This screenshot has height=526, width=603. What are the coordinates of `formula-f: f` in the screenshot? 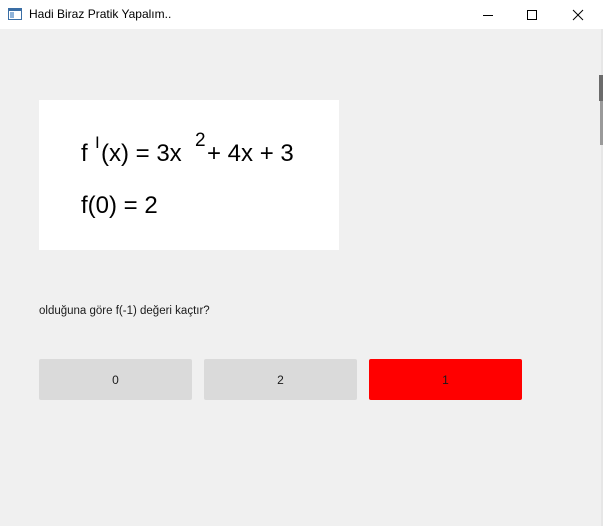 It's located at (84, 153).